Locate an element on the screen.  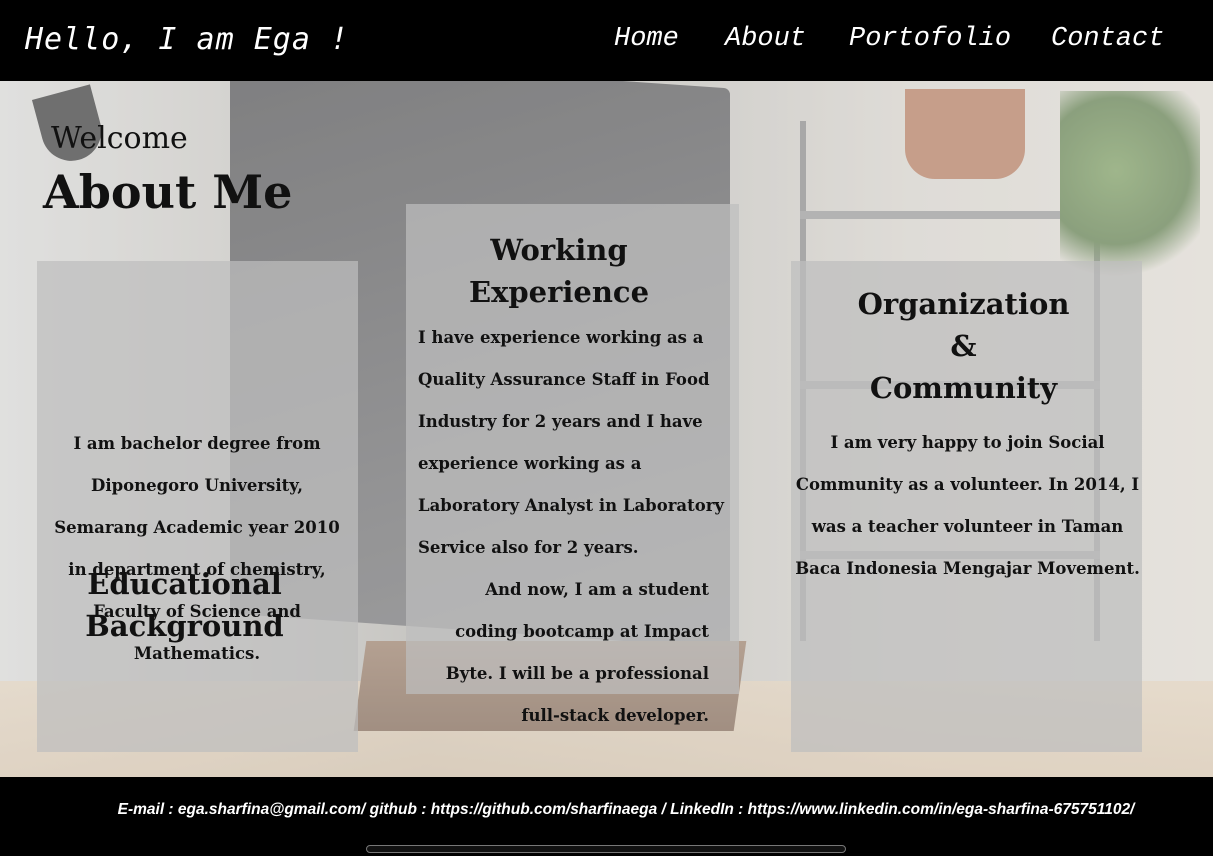
organization-title-line: Community is located at coordinates (963, 388).